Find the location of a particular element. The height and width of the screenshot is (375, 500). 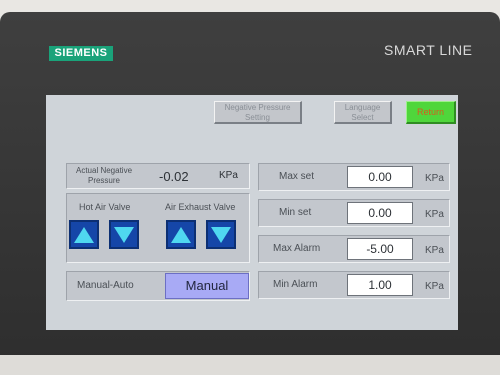

max-alarm-label: Max Alarm is located at coordinates (297, 248).